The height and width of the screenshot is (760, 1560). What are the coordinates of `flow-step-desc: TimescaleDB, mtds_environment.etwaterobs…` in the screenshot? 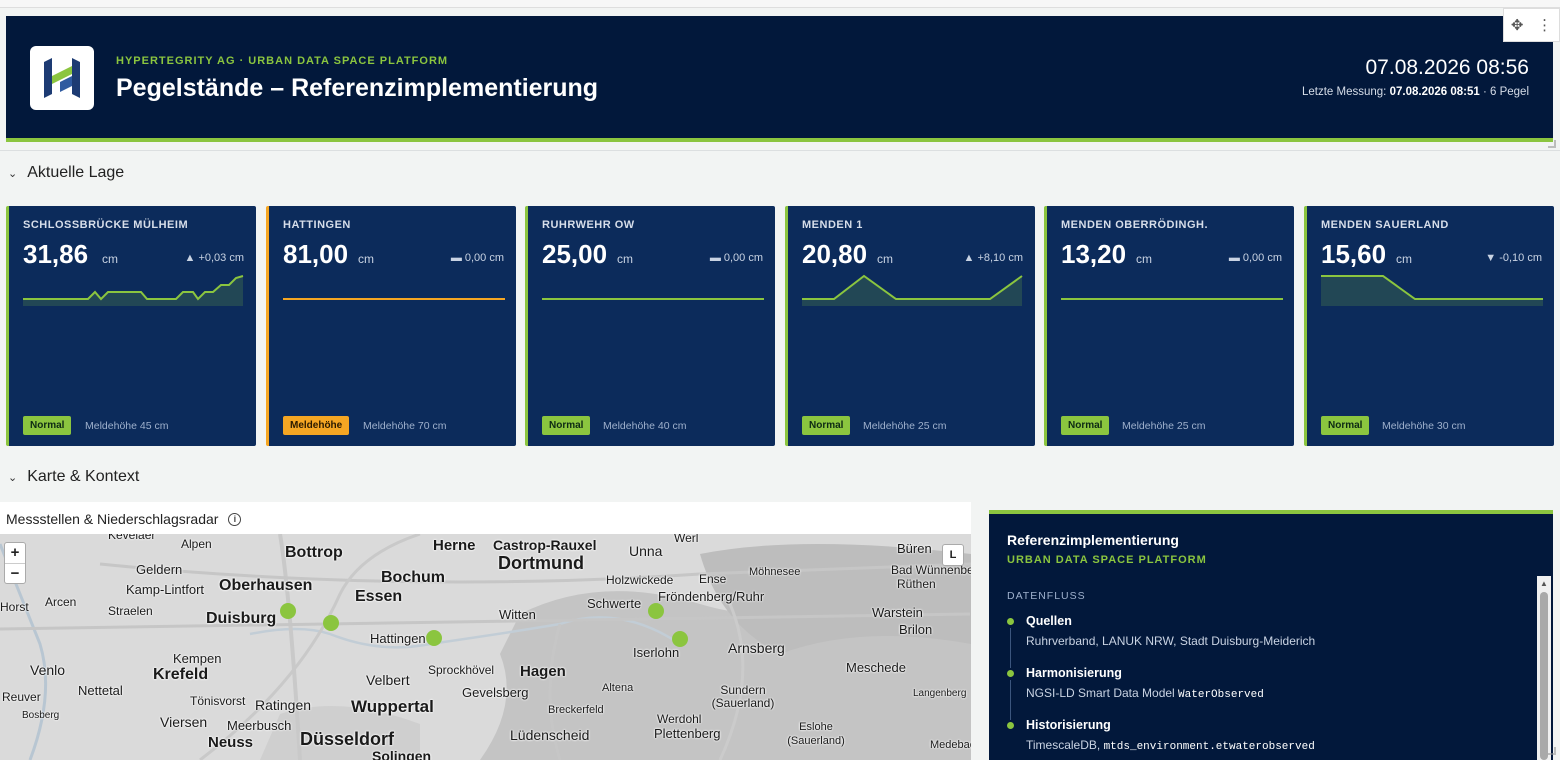 It's located at (1170, 745).